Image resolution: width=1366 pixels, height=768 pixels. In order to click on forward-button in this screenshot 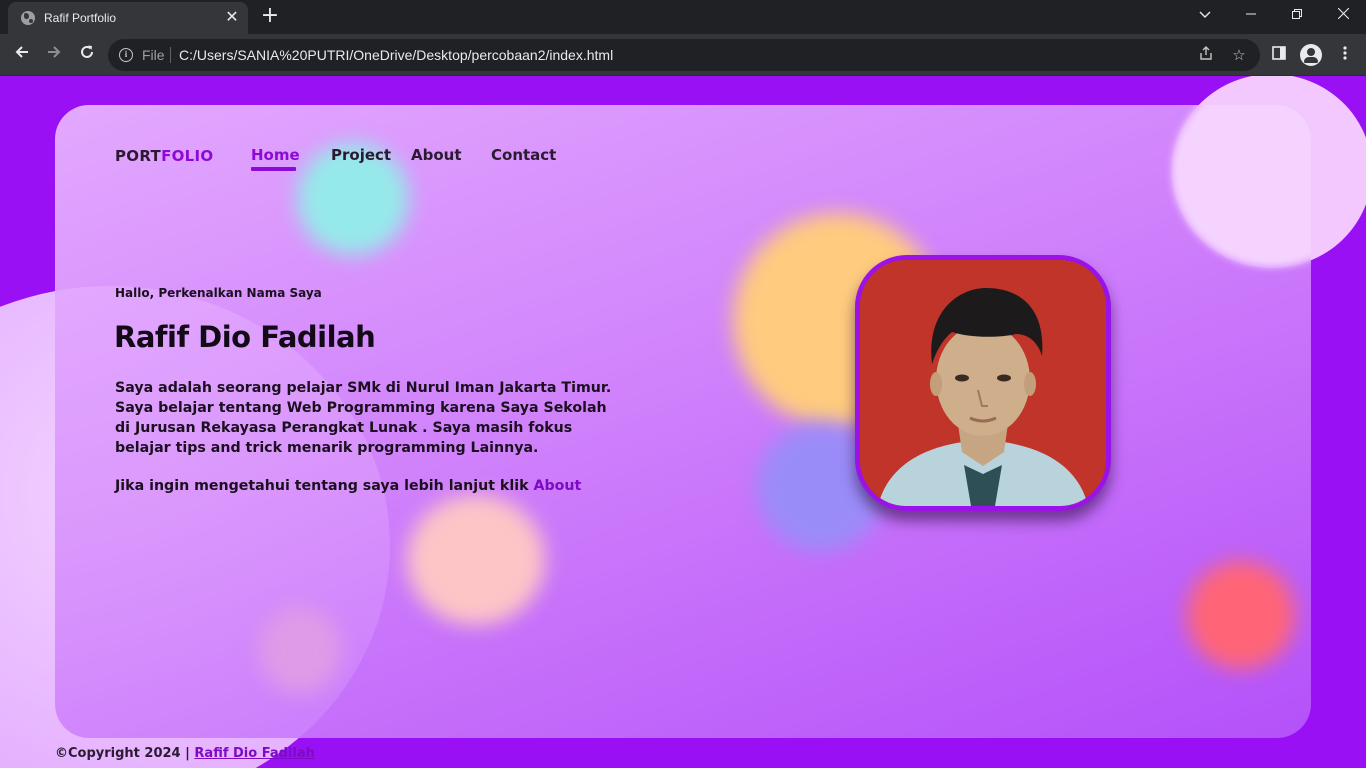, I will do `click(54, 55)`.